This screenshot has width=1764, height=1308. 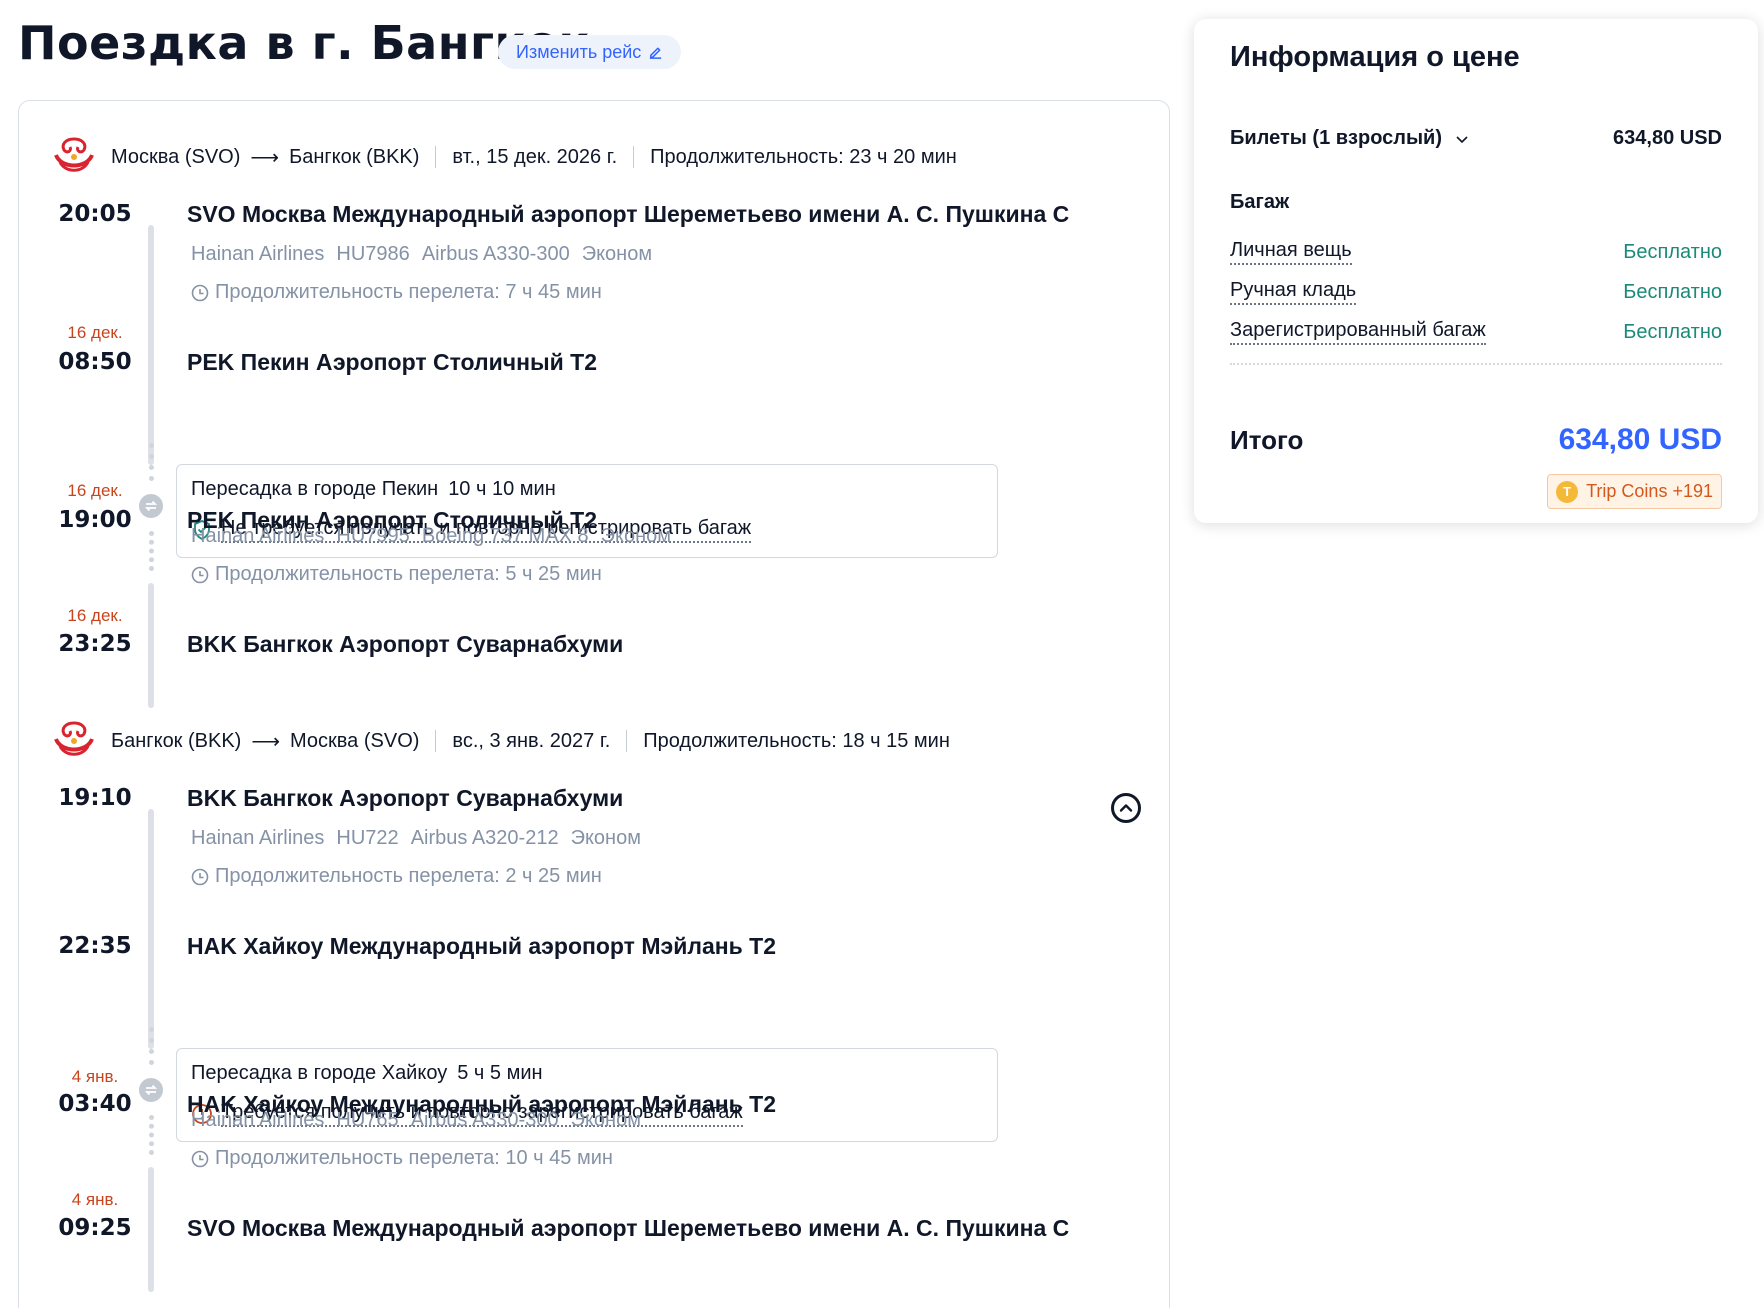 What do you see at coordinates (405, 644) in the screenshot?
I see `arrival-airport: BKK Бангкок Аэропорт Суварнабхуми` at bounding box center [405, 644].